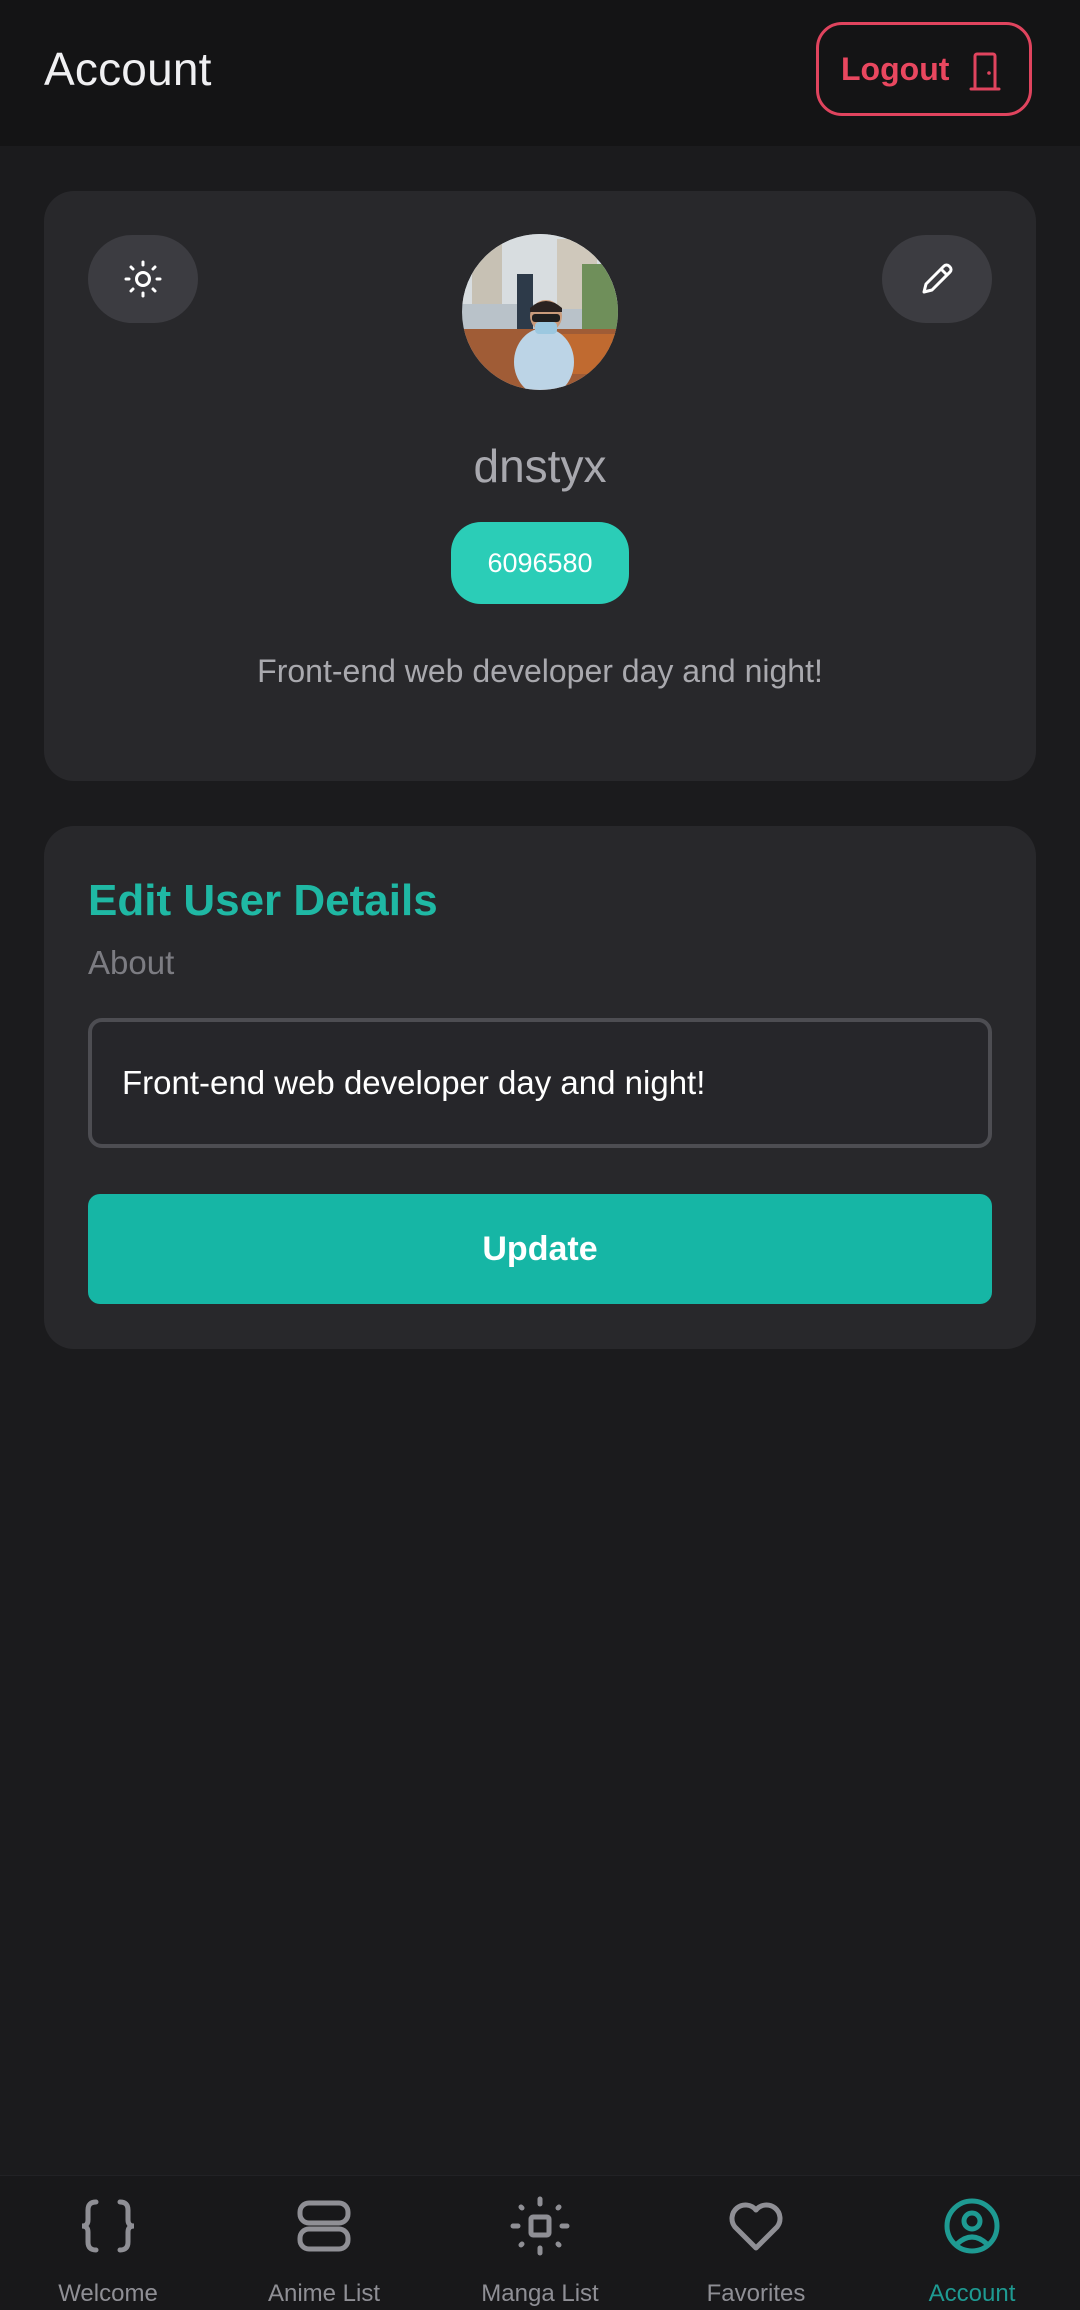  I want to click on pencil-icon, so click(937, 278).